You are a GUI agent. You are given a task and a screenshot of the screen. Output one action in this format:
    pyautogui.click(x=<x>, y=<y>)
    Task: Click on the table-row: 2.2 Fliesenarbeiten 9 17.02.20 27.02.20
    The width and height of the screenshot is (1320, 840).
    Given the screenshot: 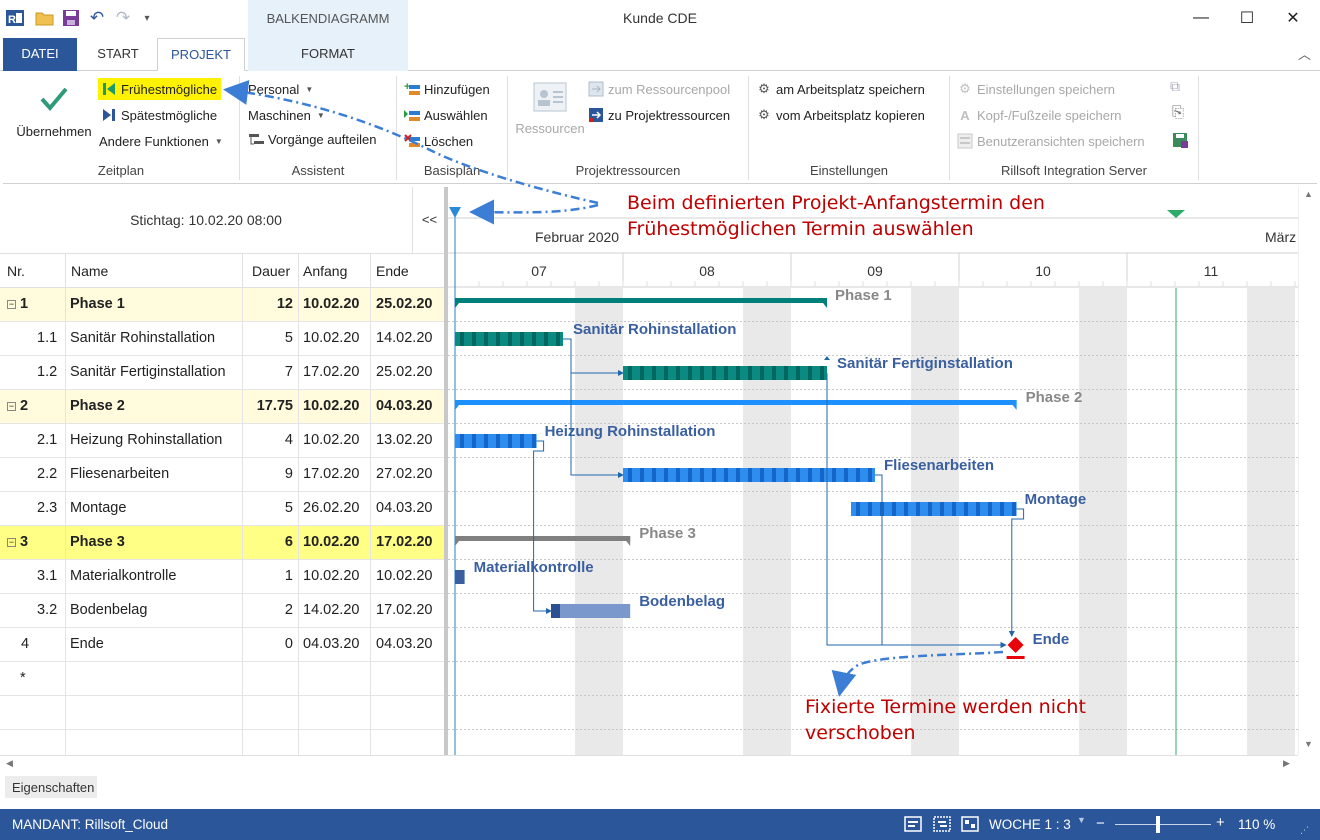 What is the action you would take?
    pyautogui.click(x=223, y=475)
    